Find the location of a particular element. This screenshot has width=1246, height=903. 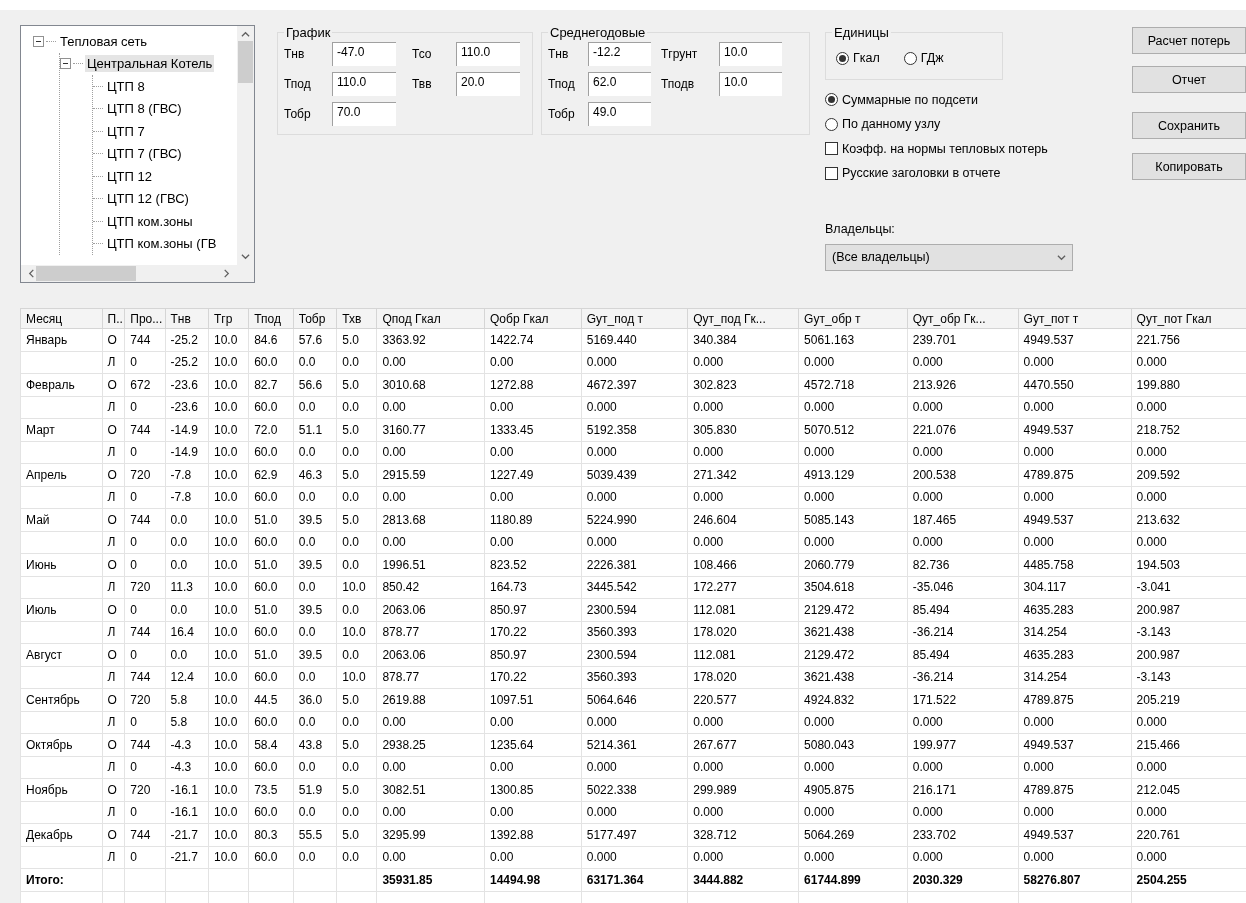

action-button: Расчет потерь is located at coordinates (1189, 40).